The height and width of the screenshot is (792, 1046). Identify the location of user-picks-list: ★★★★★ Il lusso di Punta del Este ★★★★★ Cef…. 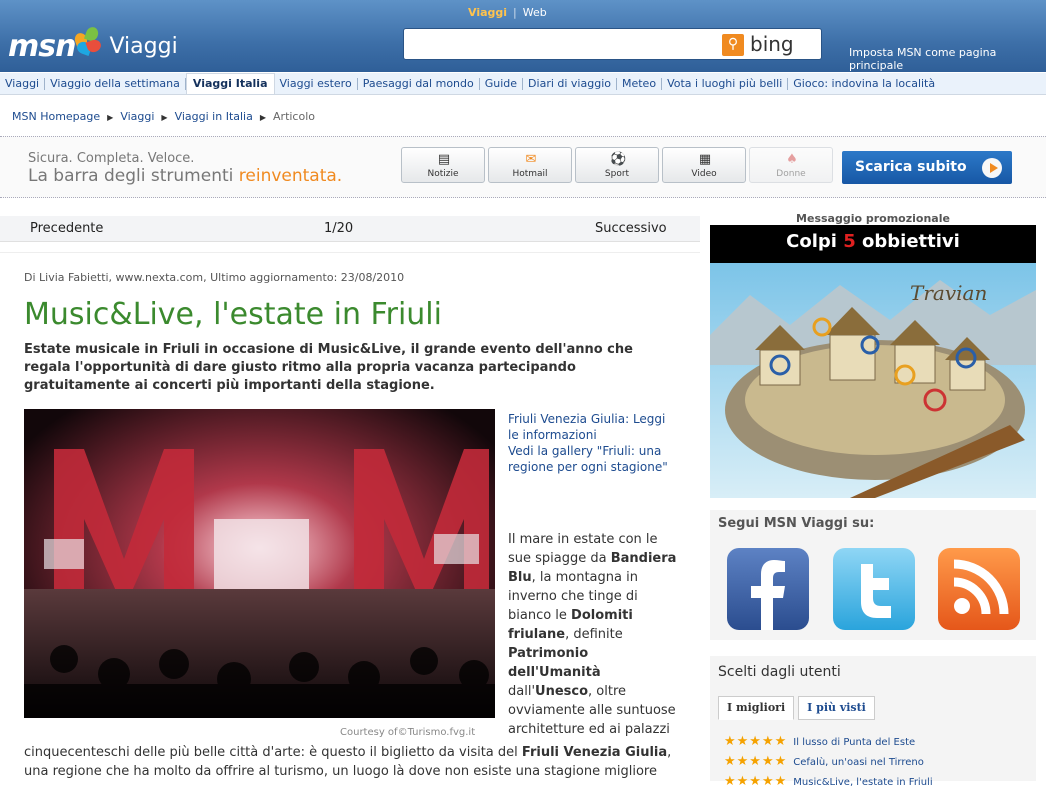
(828, 762).